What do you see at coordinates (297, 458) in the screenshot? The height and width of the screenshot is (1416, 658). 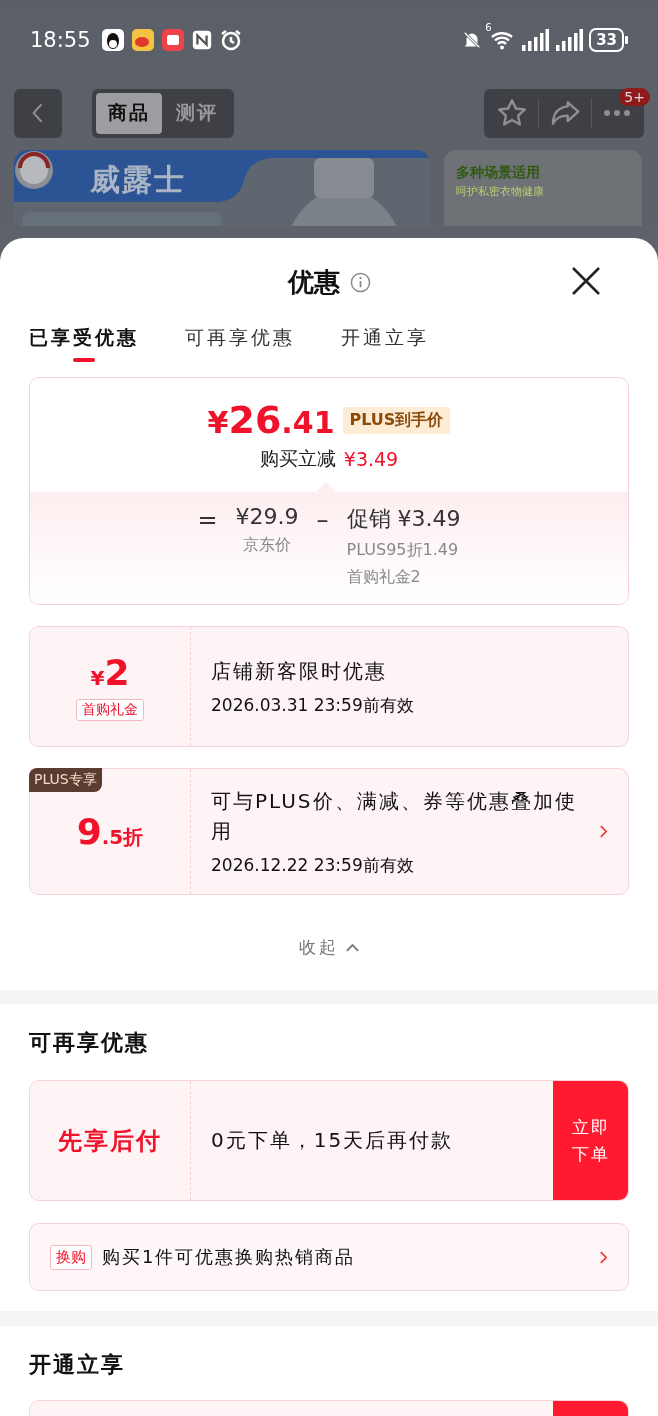 I see `discount-label: 购买立减` at bounding box center [297, 458].